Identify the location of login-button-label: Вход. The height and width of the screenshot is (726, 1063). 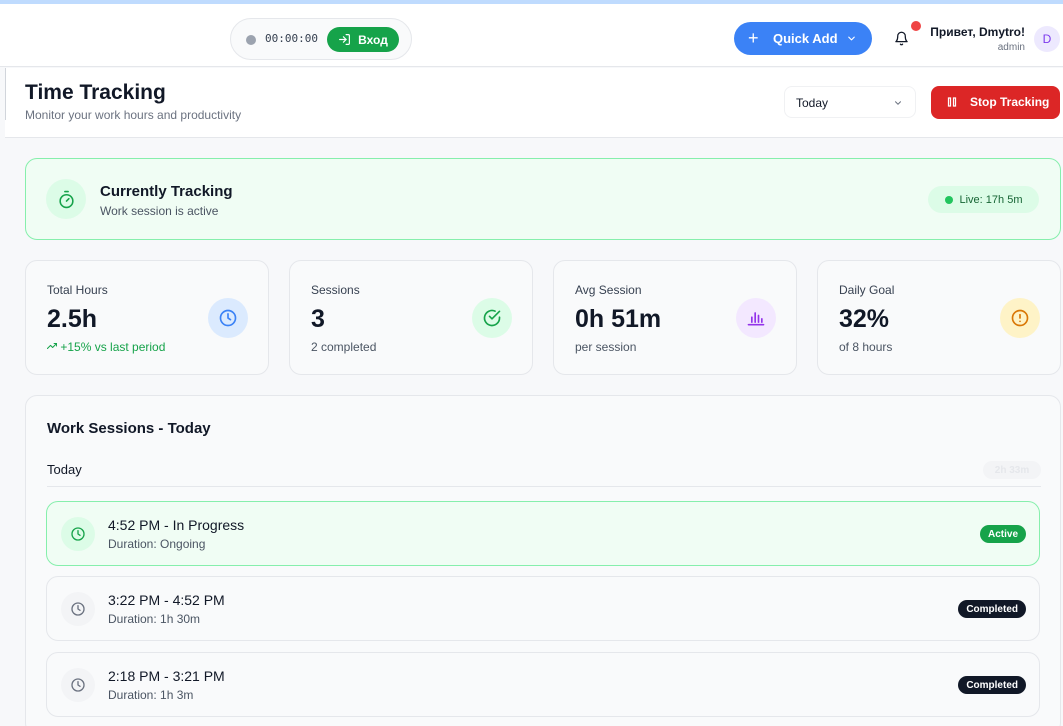
(373, 39).